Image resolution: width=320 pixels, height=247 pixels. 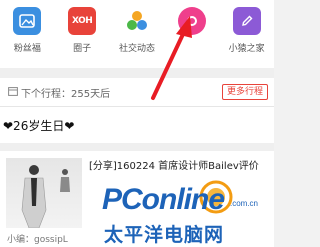 I want to click on shortcut-group: XOH 圈子, so click(x=82, y=34).